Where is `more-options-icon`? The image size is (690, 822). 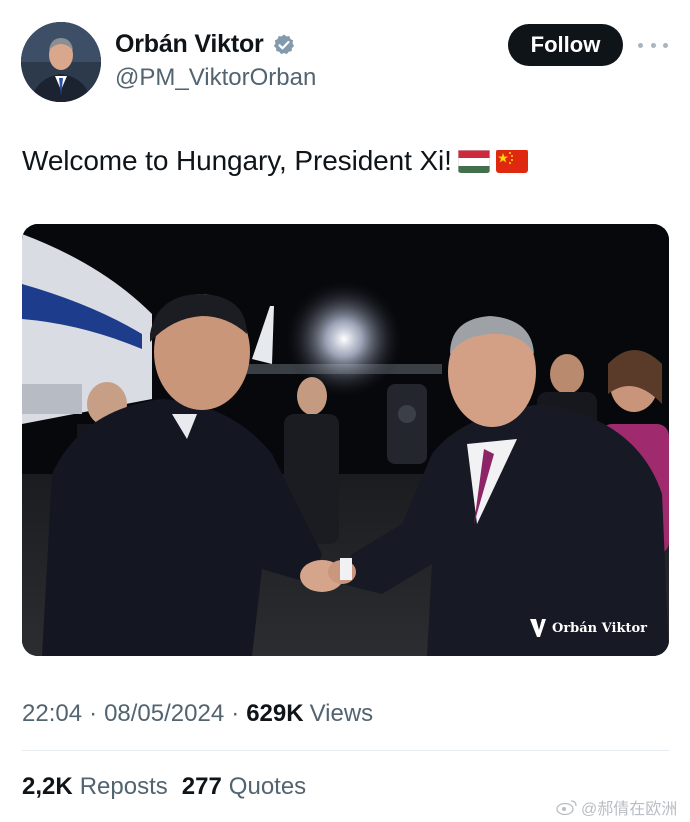 more-options-icon is located at coordinates (653, 45).